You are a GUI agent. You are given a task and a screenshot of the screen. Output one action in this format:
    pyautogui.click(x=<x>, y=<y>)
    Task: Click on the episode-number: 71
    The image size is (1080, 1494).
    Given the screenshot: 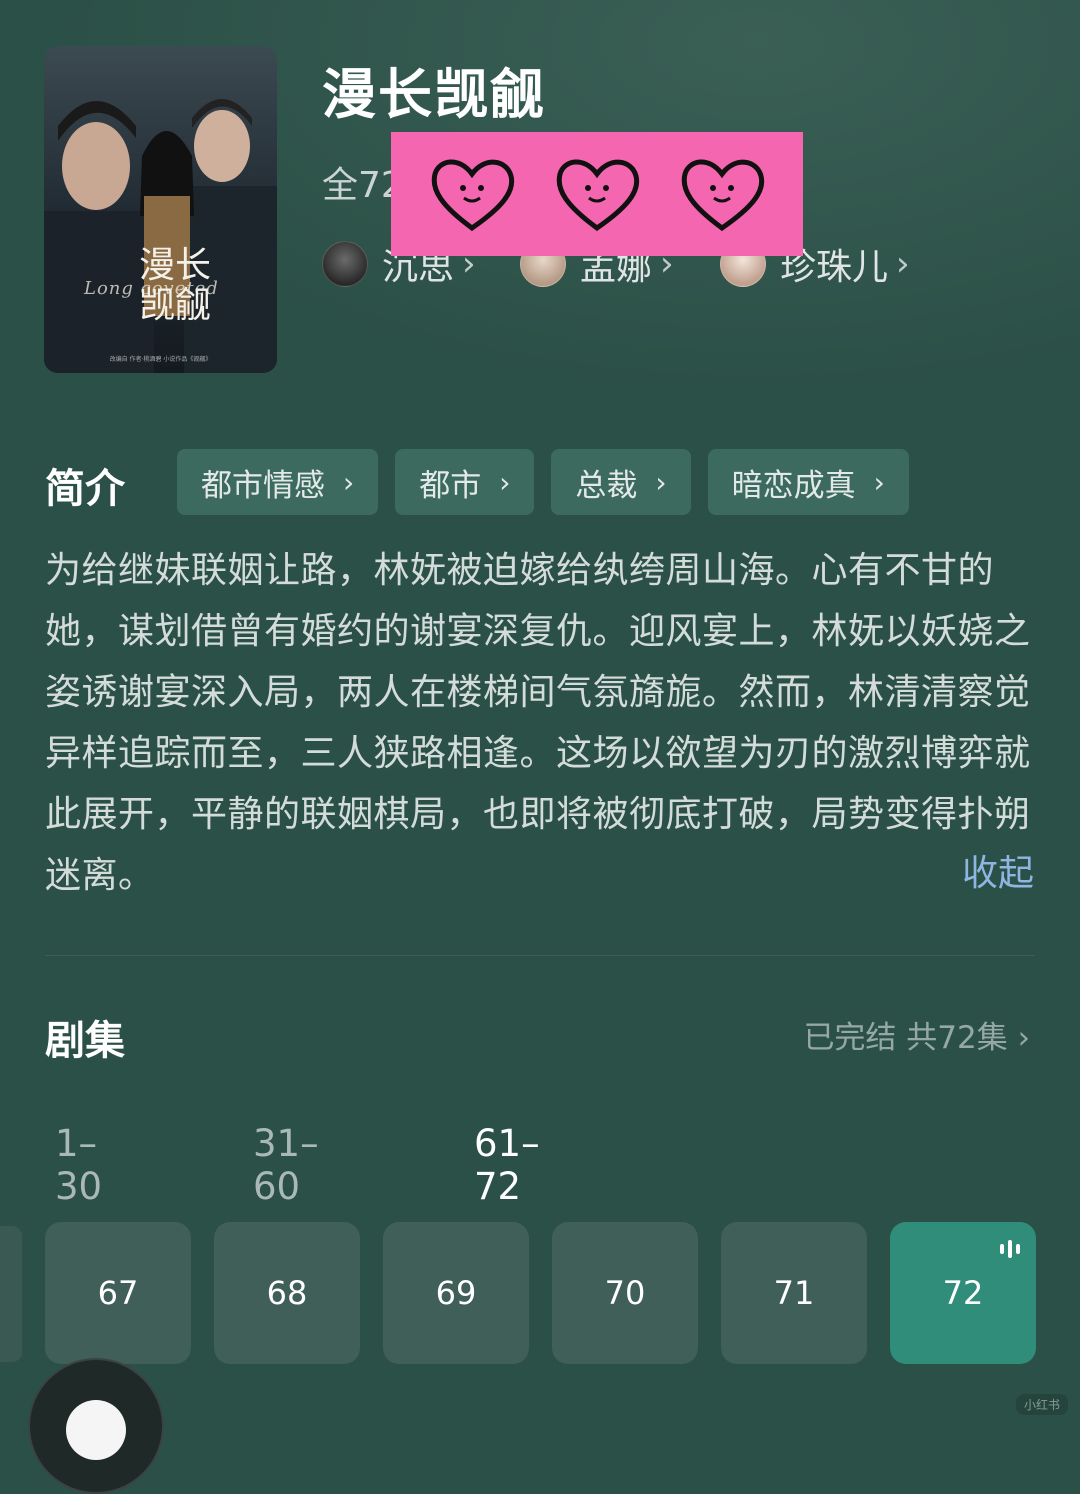 What is the action you would take?
    pyautogui.click(x=794, y=1293)
    